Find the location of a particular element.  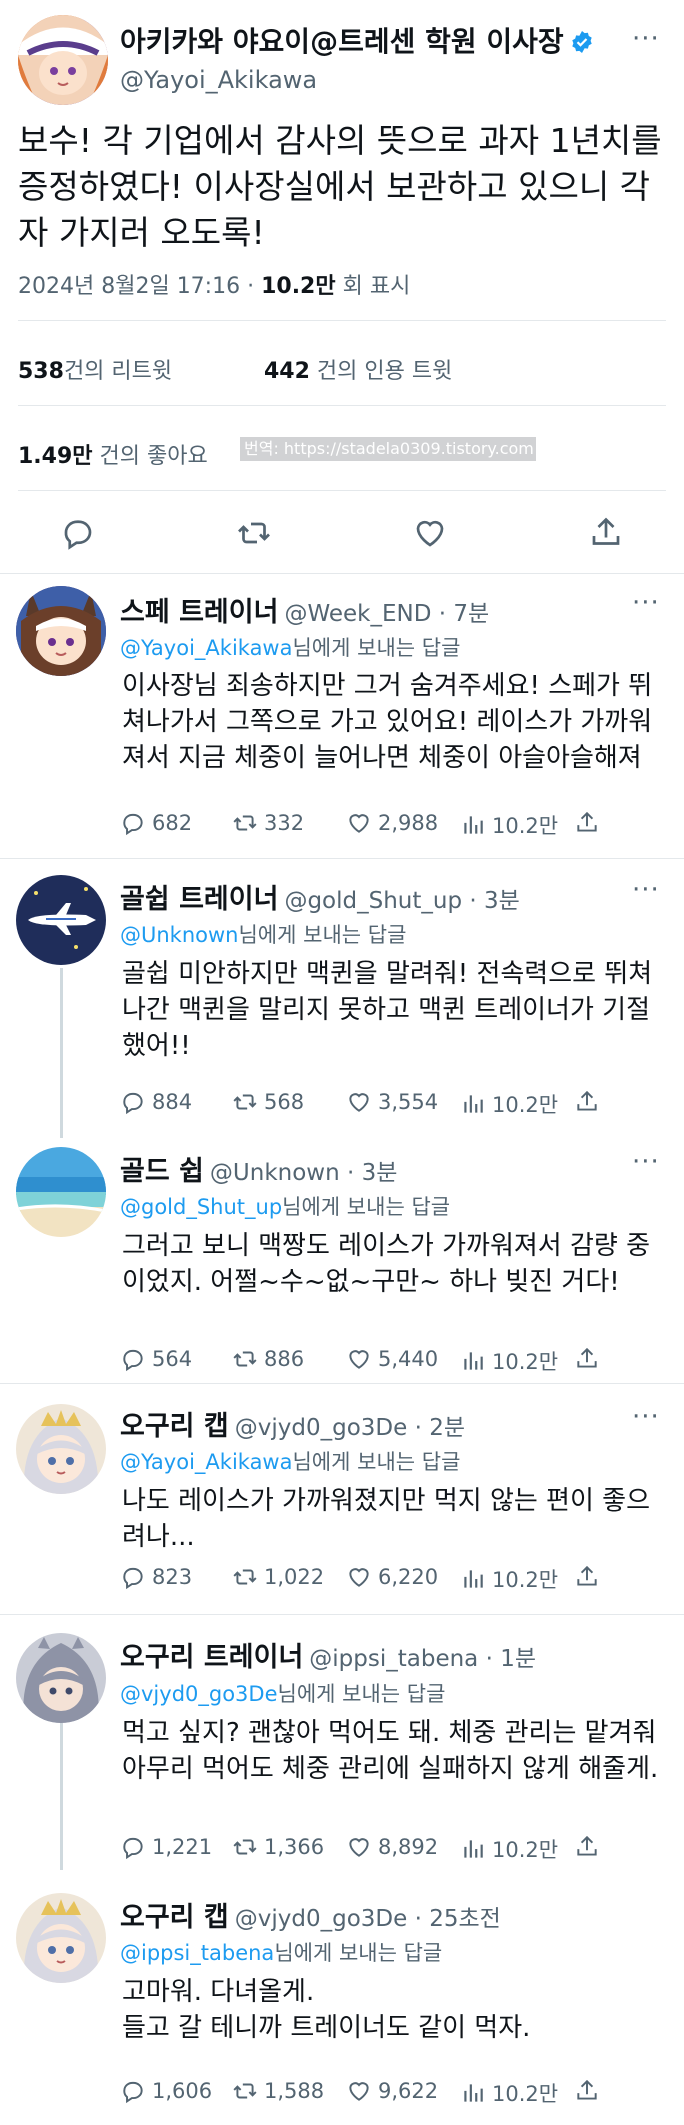

quotes-label: 건의 인용 트윗 is located at coordinates (381, 371).